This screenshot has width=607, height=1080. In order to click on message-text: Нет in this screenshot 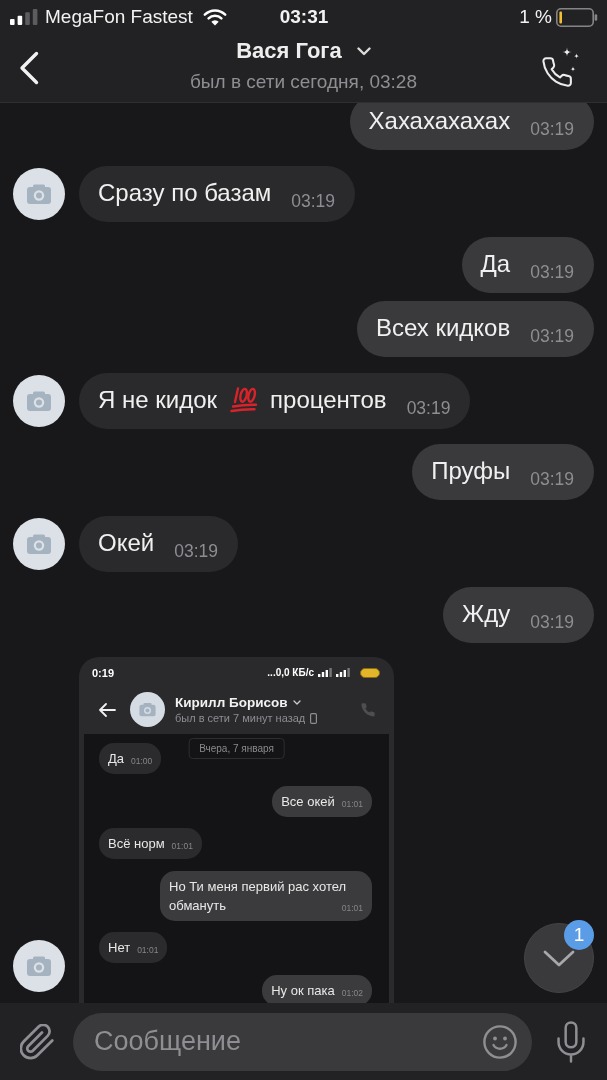, I will do `click(119, 947)`.